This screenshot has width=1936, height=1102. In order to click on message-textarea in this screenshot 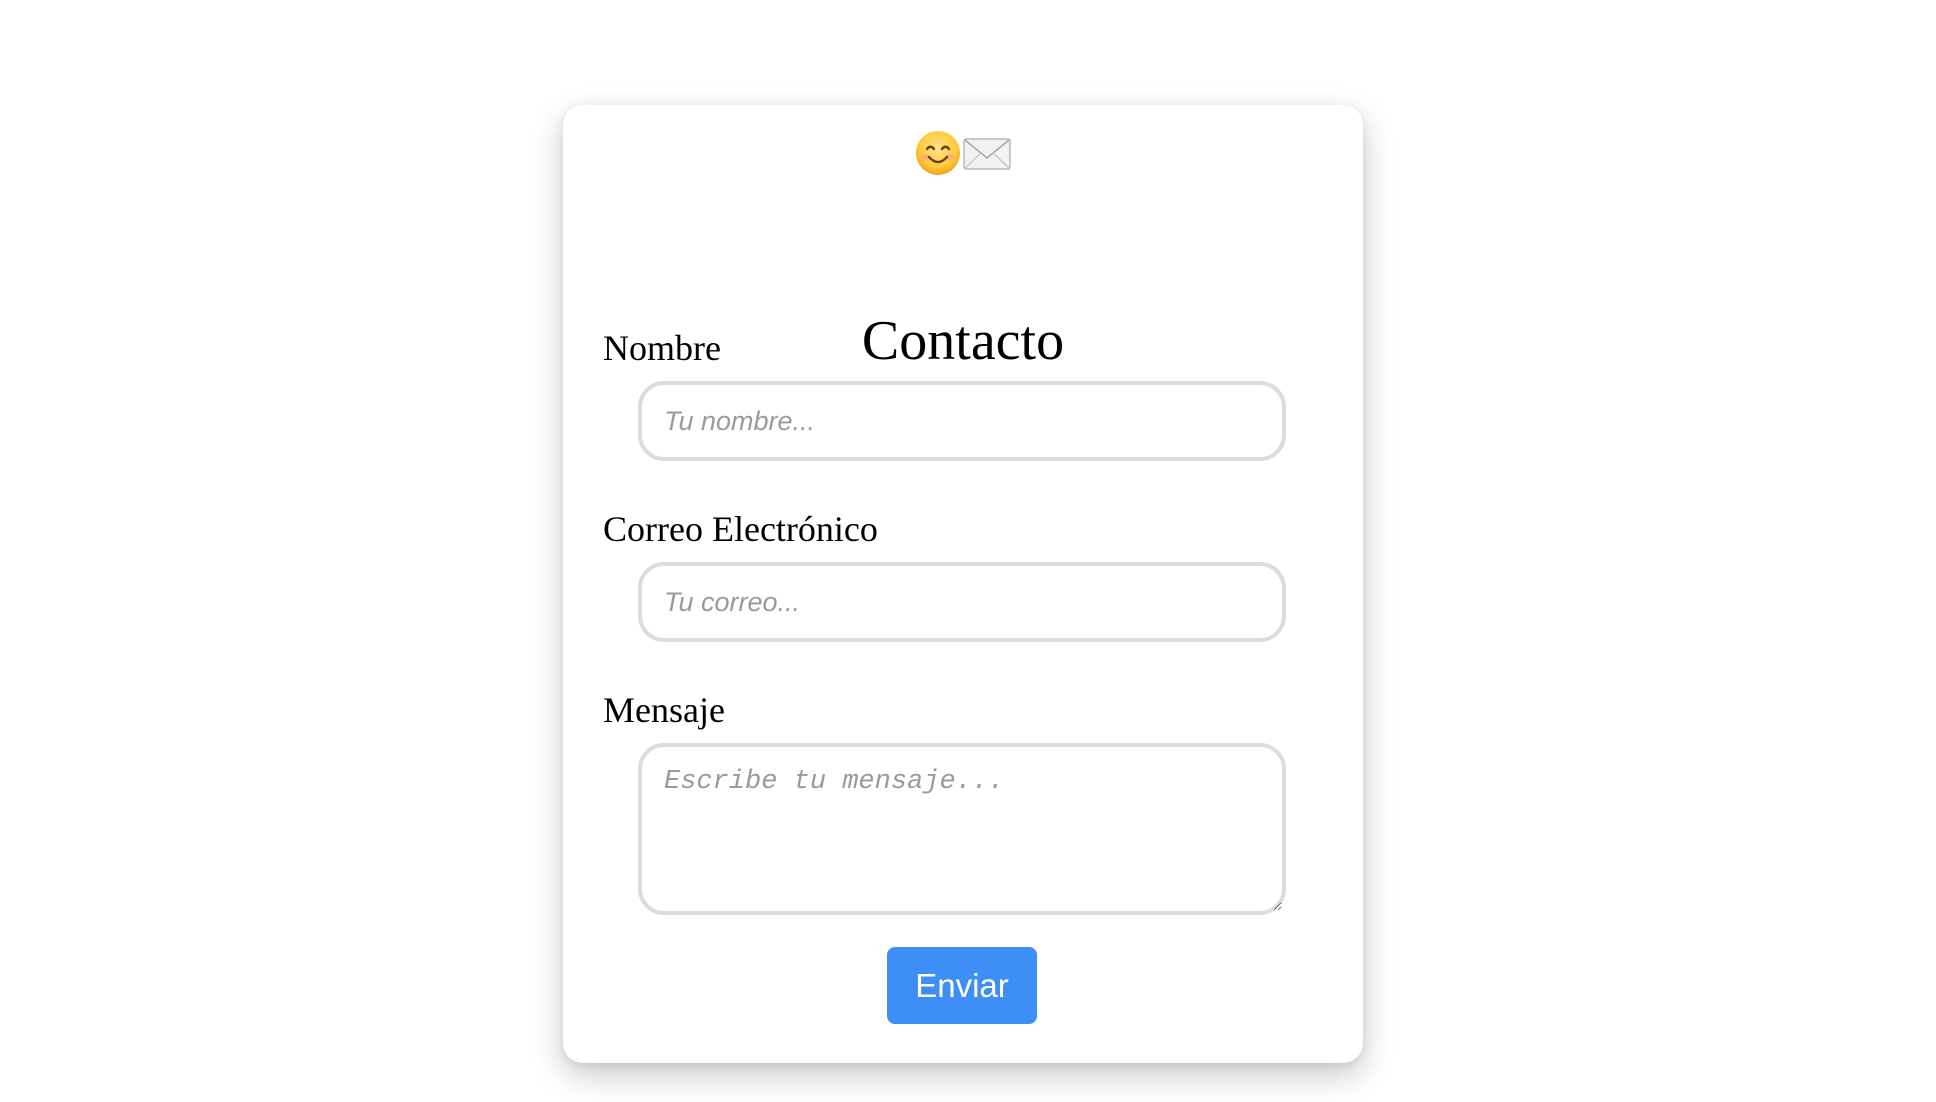, I will do `click(962, 829)`.